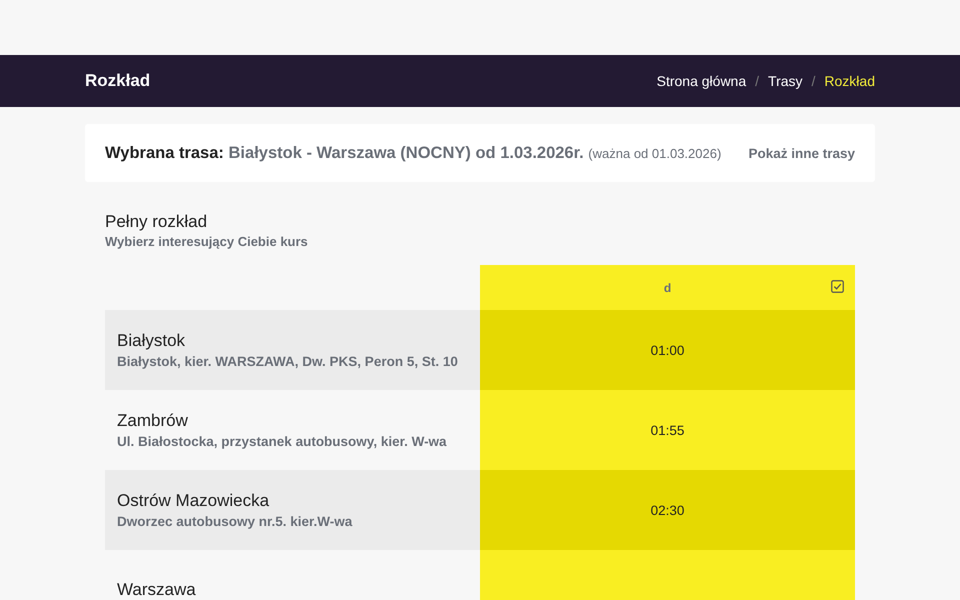  I want to click on course-label: d, so click(668, 287).